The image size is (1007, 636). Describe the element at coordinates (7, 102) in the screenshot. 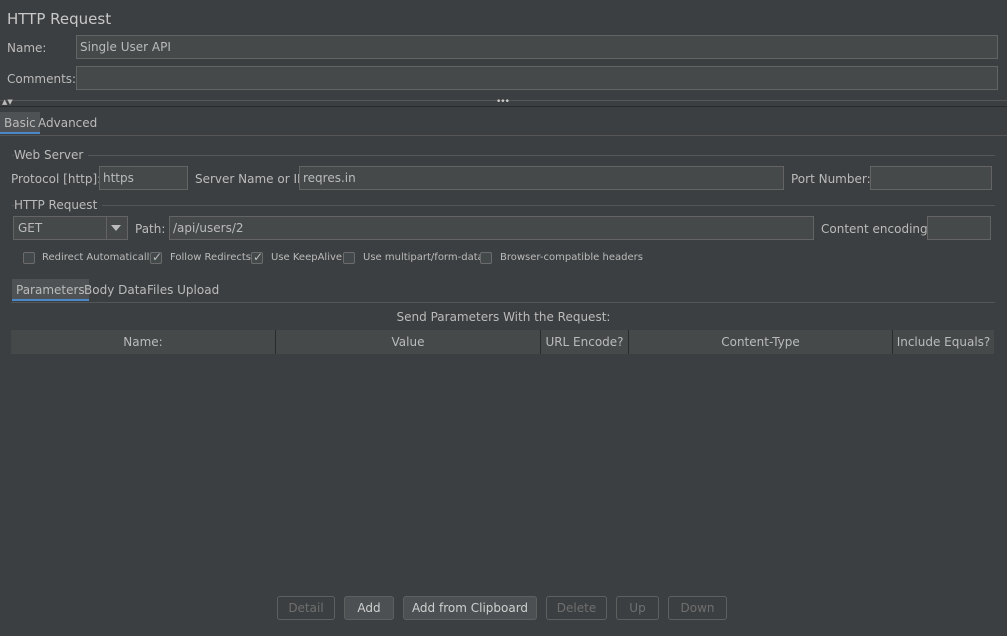

I see `collapse-arrows-icon: ▲▼` at that location.